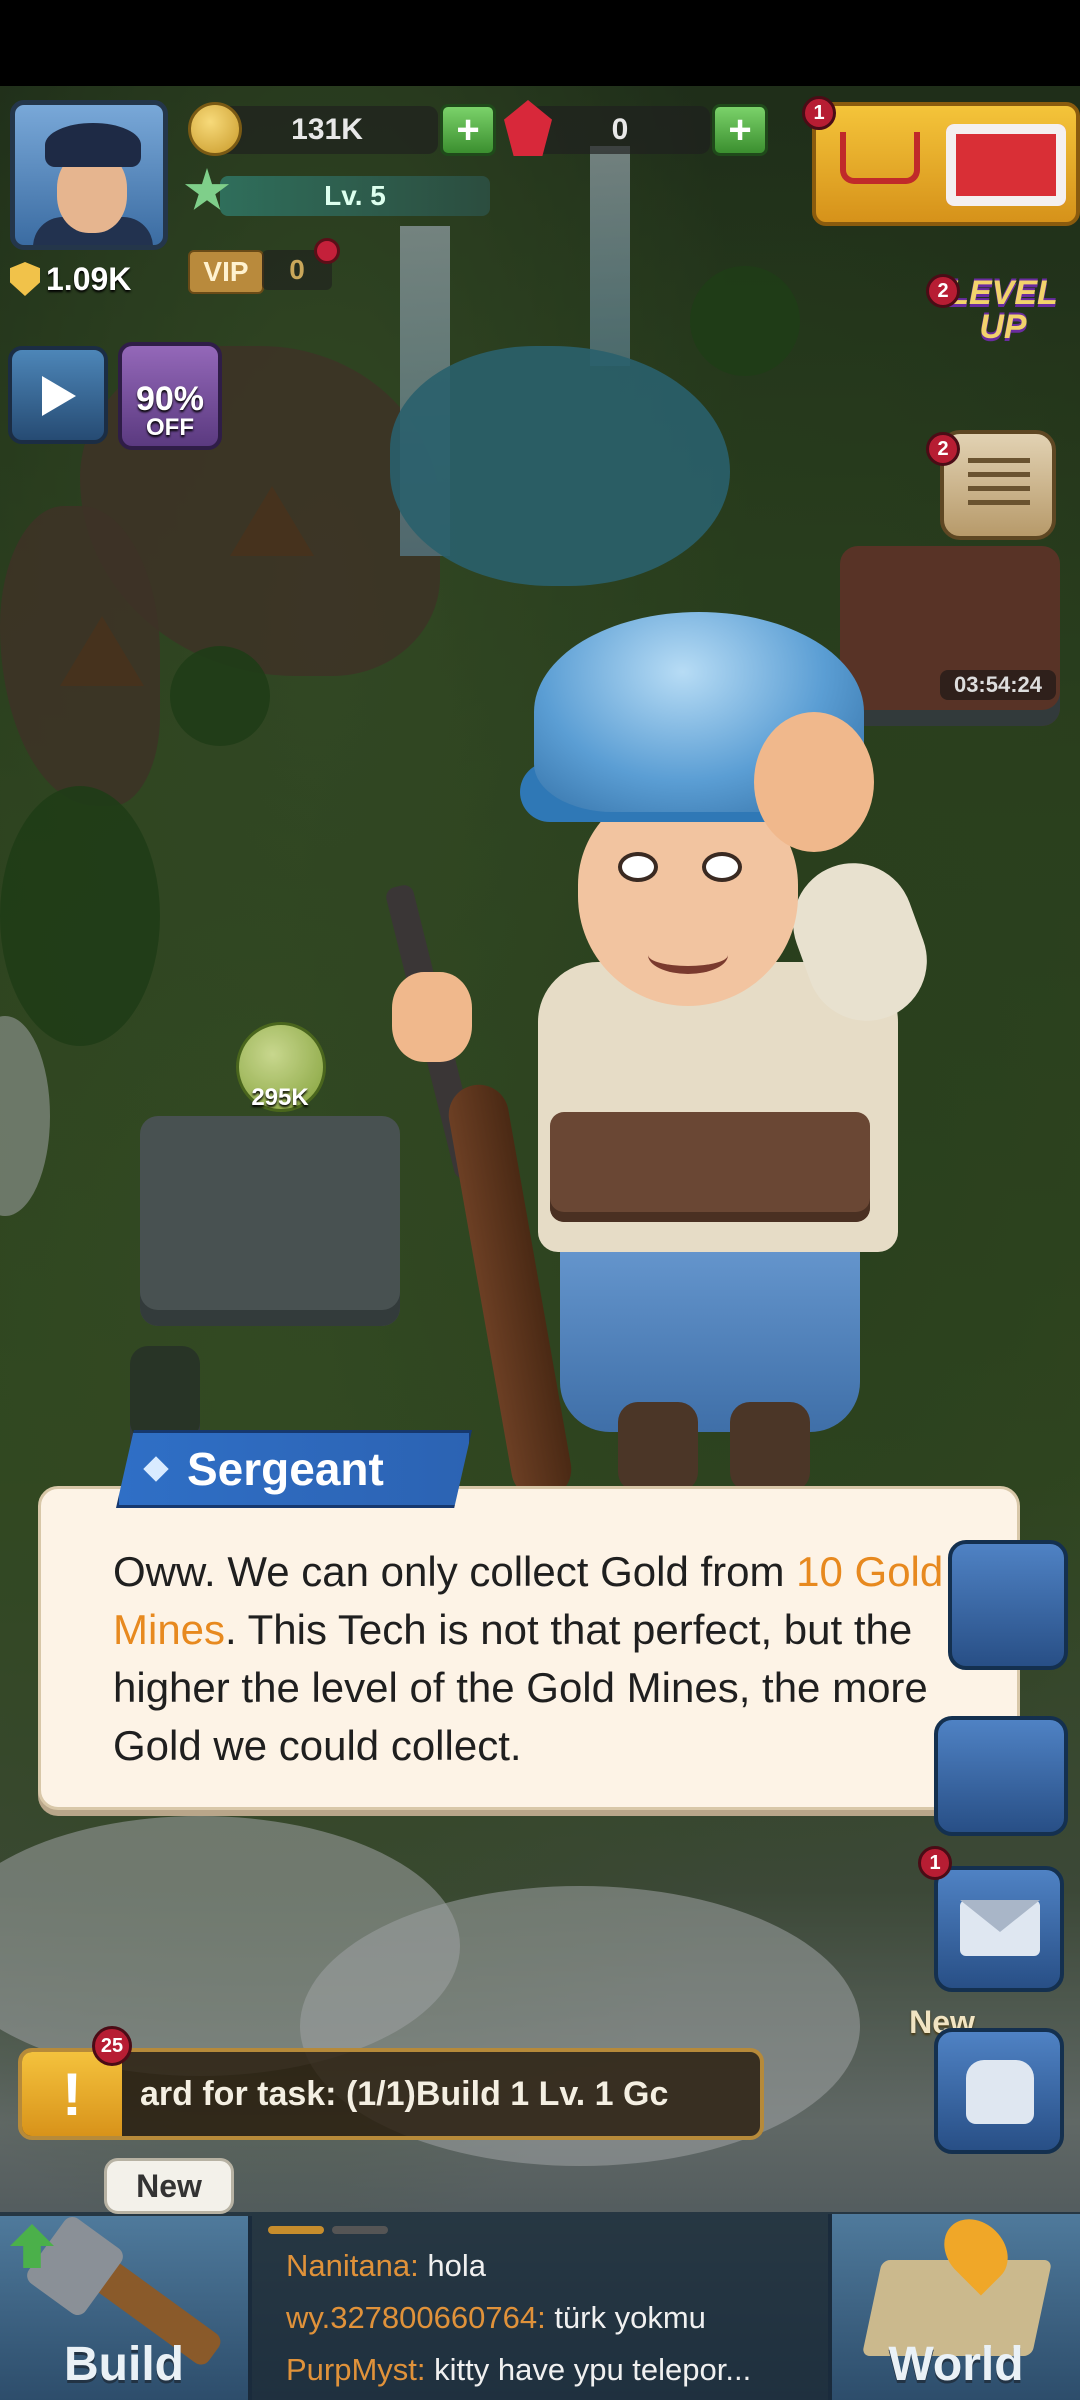  What do you see at coordinates (1006, 165) in the screenshot?
I see `gift-icon` at bounding box center [1006, 165].